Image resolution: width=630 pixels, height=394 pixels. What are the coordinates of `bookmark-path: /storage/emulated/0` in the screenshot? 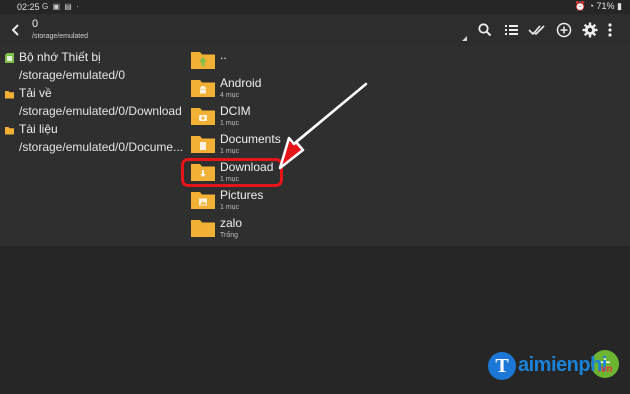 It's located at (72, 75).